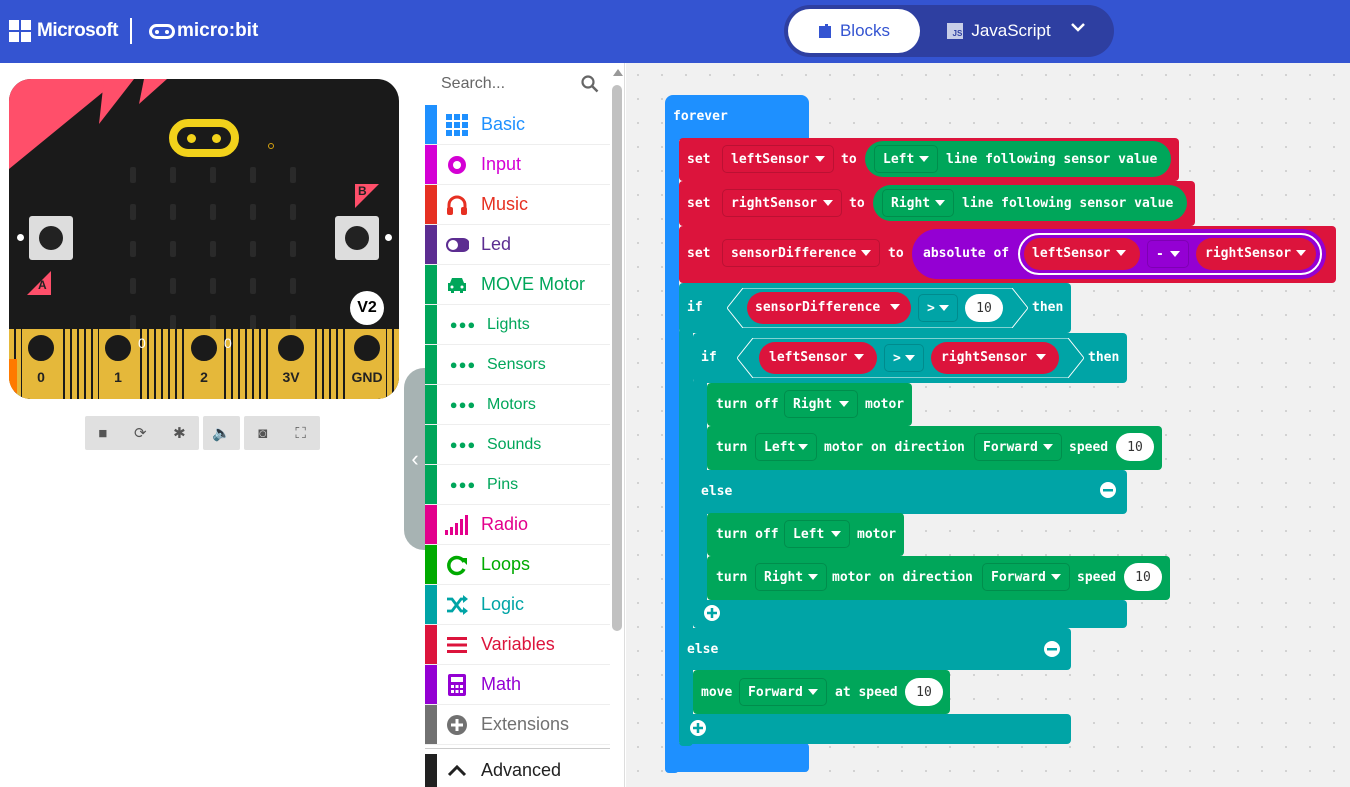  I want to click on brand-divider, so click(131, 31).